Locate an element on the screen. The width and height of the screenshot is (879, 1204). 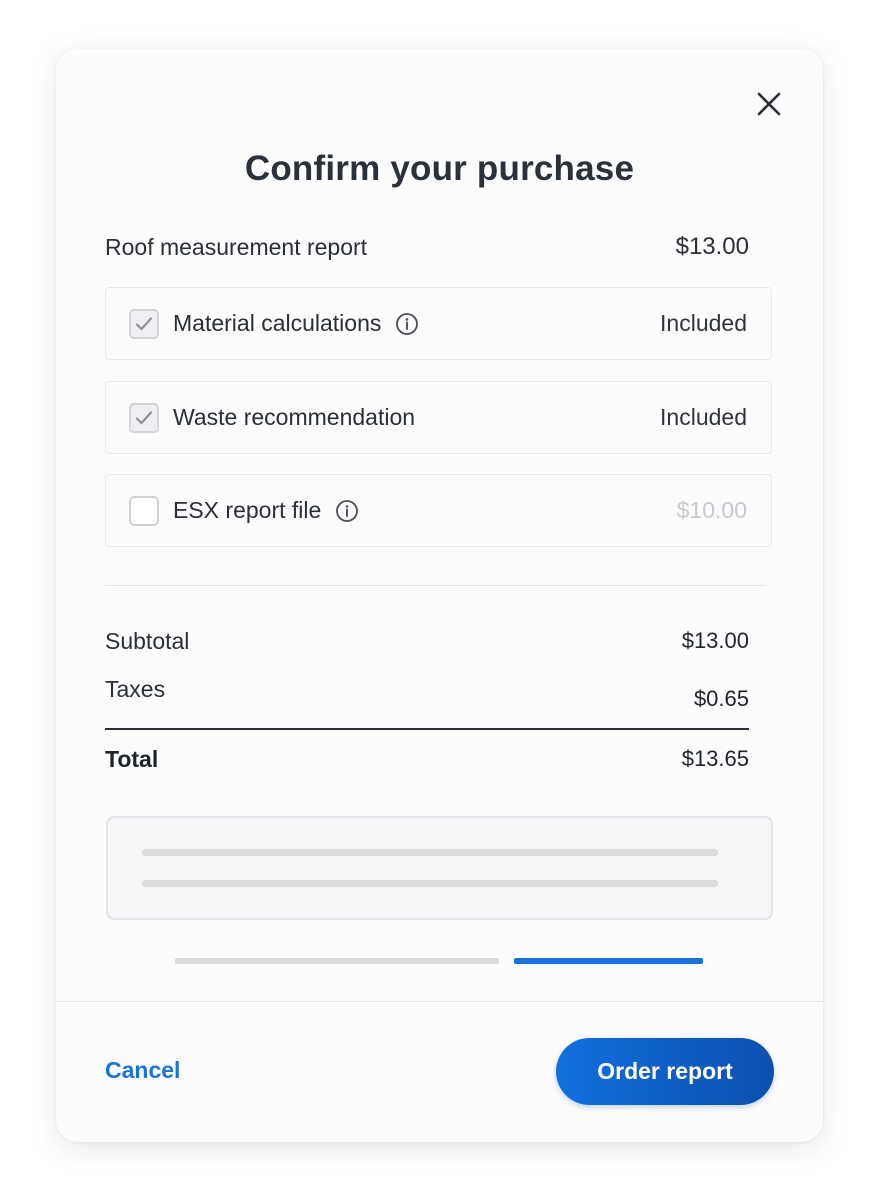
taxes-label: Taxes is located at coordinates (135, 689).